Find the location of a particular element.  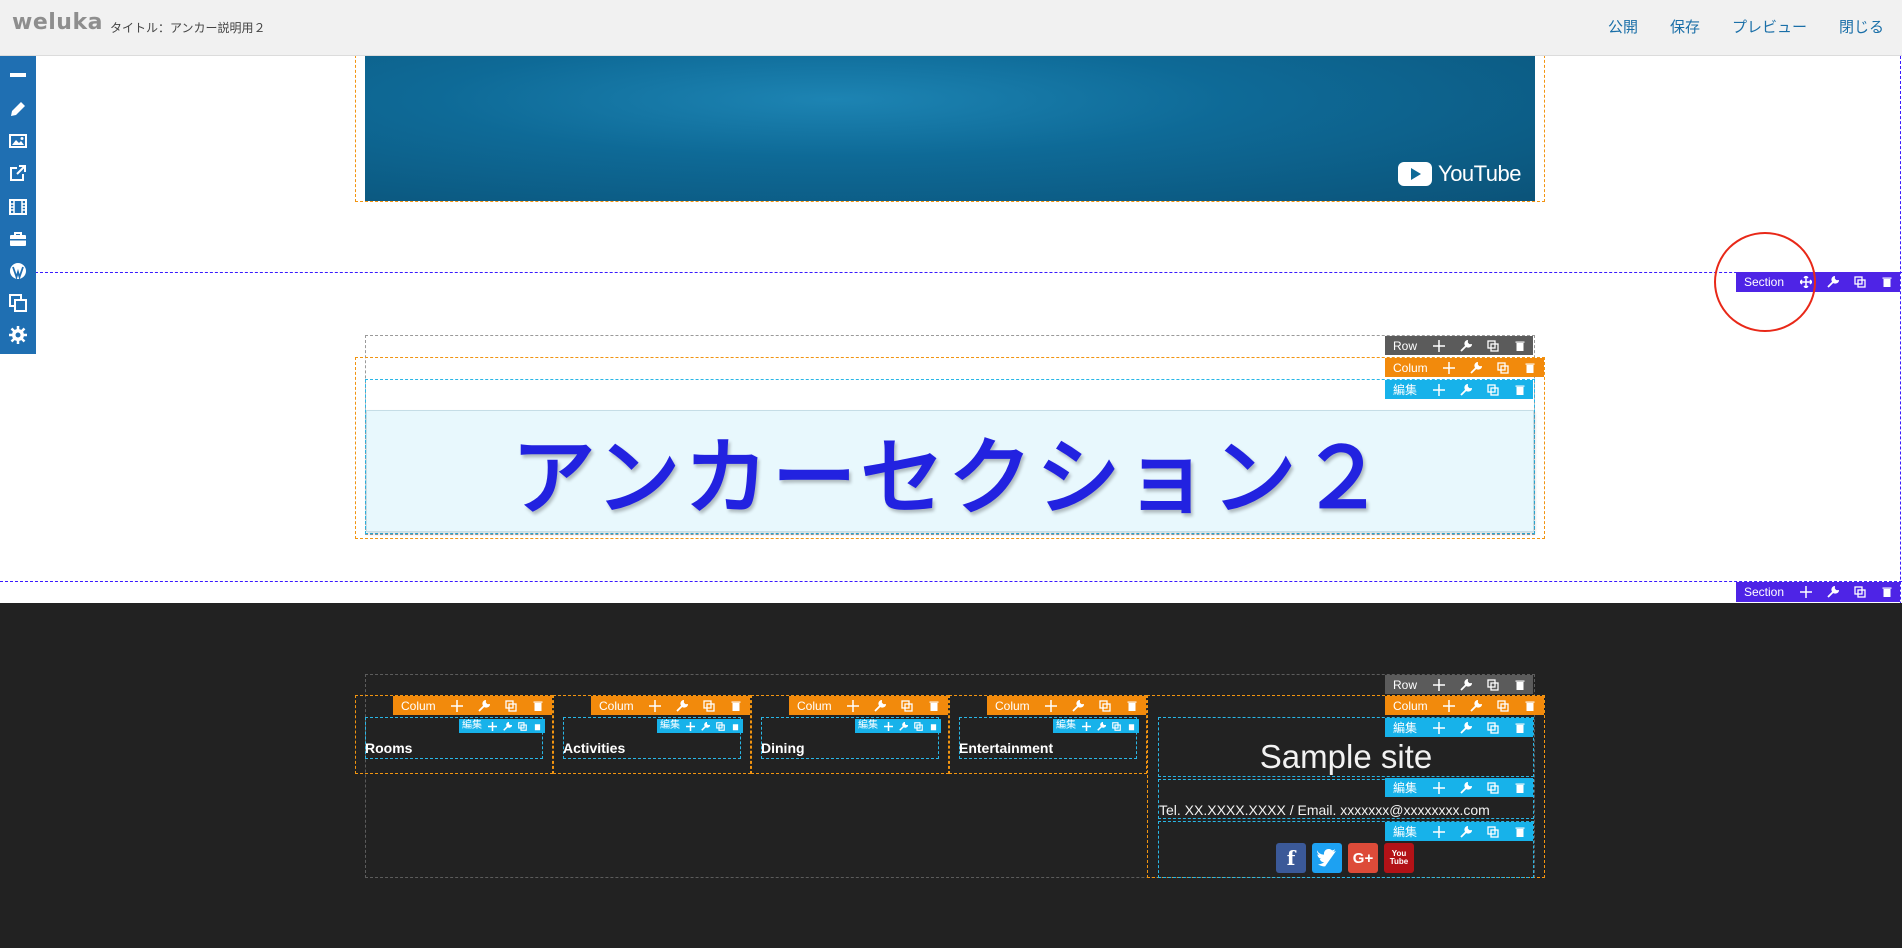

save-button: 保存 is located at coordinates (1685, 26).